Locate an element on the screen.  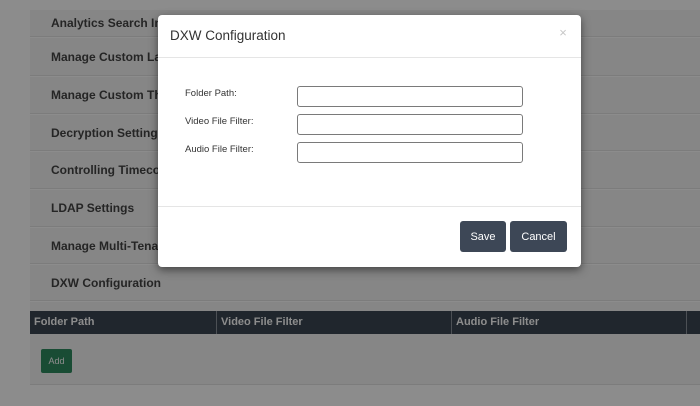
folder-path-label: Folder Path: is located at coordinates (211, 93).